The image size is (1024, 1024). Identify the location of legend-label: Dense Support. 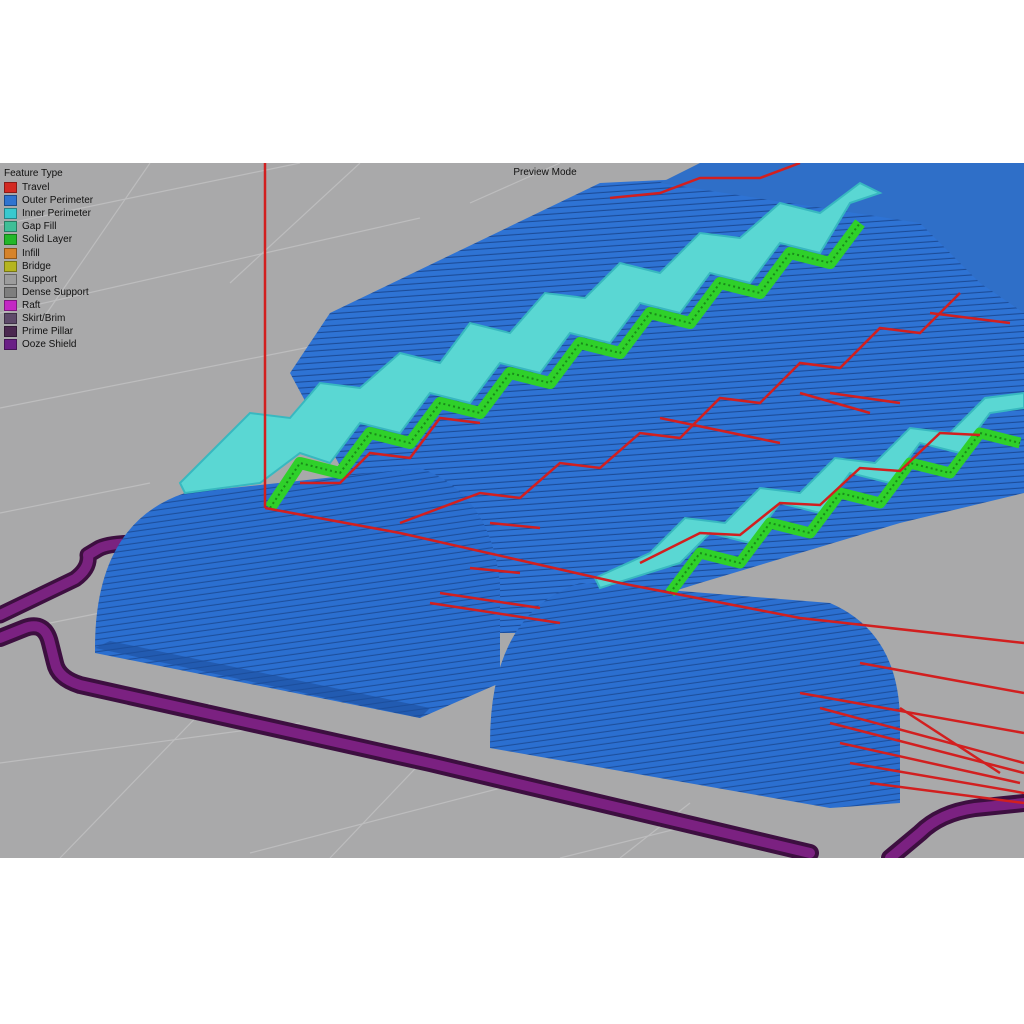
(55, 292).